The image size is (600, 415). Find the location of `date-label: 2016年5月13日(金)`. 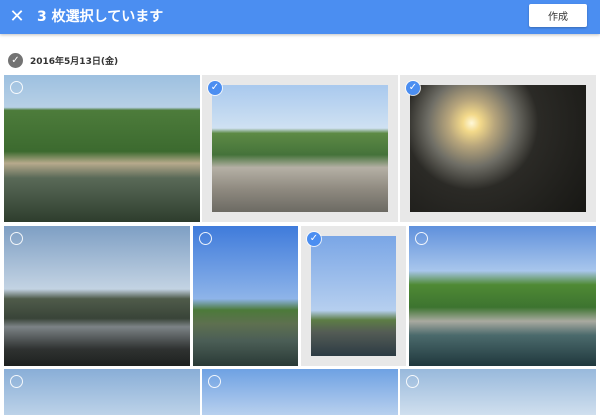

date-label: 2016年5月13日(金) is located at coordinates (74, 61).